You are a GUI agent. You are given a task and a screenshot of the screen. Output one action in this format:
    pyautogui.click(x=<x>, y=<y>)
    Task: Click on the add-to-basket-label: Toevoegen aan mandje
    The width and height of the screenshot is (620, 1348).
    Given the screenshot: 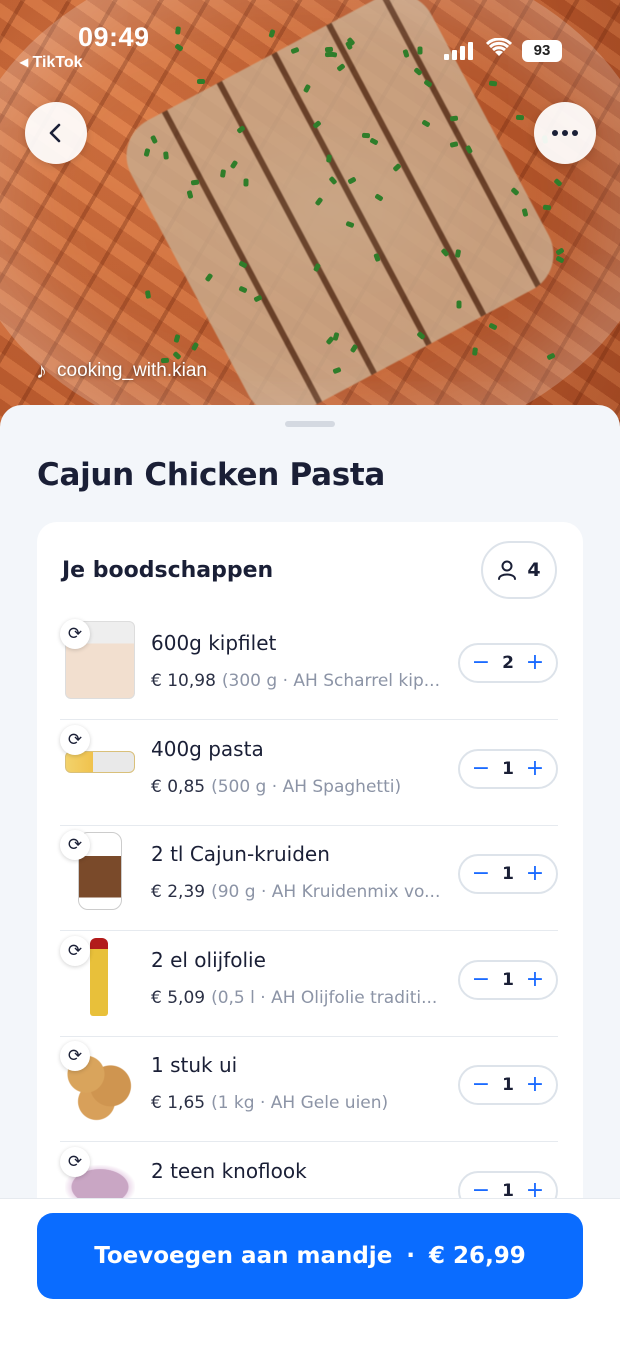 What is the action you would take?
    pyautogui.click(x=243, y=1256)
    